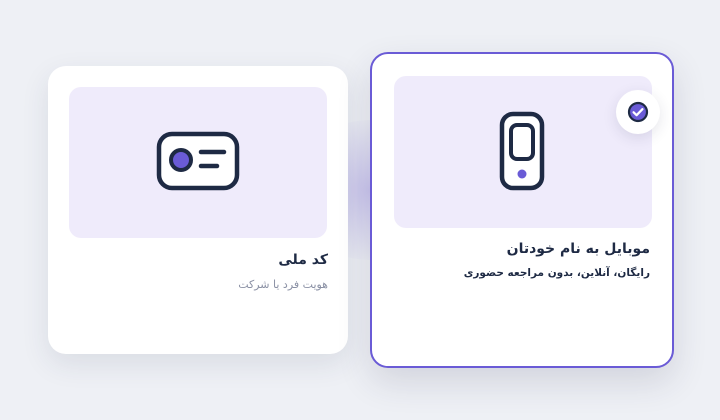 This screenshot has height=420, width=720. Describe the element at coordinates (556, 273) in the screenshot. I see `card-subtitle: رایگان، آنلاین، بدون مراجعه حضوری` at that location.